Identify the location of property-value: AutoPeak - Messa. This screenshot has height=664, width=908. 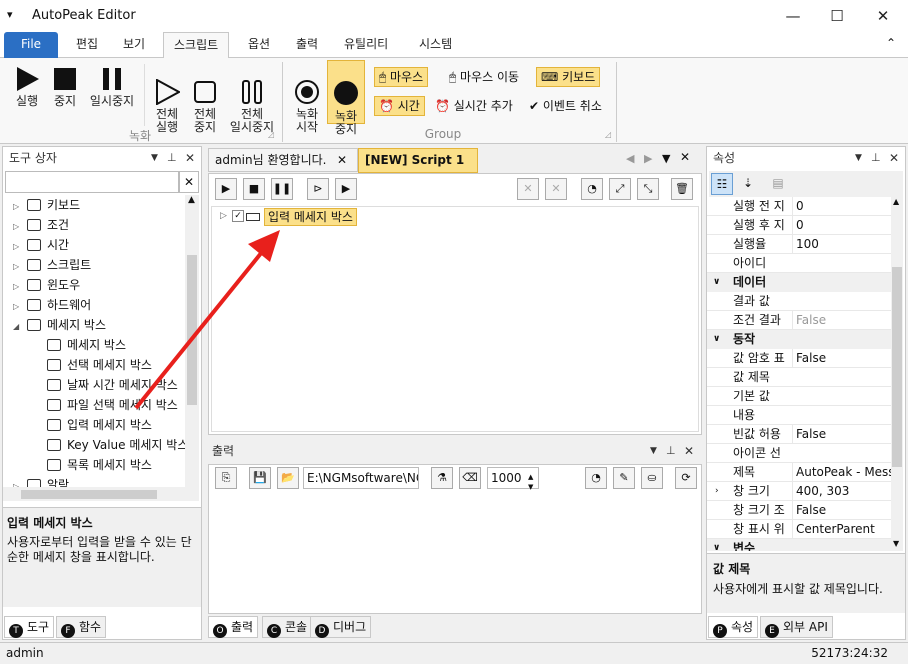
(841, 472).